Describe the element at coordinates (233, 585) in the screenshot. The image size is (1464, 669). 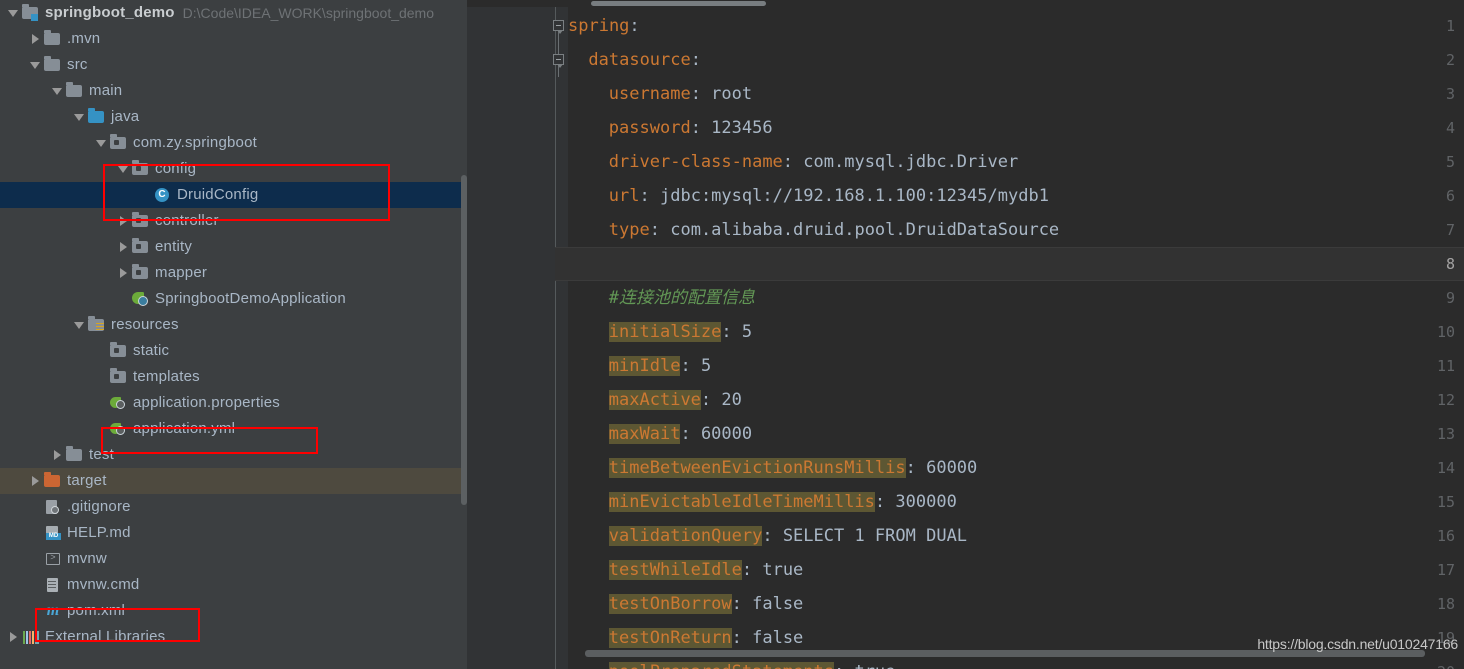
I see `tree-node-mvnw-cmd: mvnw.cmd` at that location.